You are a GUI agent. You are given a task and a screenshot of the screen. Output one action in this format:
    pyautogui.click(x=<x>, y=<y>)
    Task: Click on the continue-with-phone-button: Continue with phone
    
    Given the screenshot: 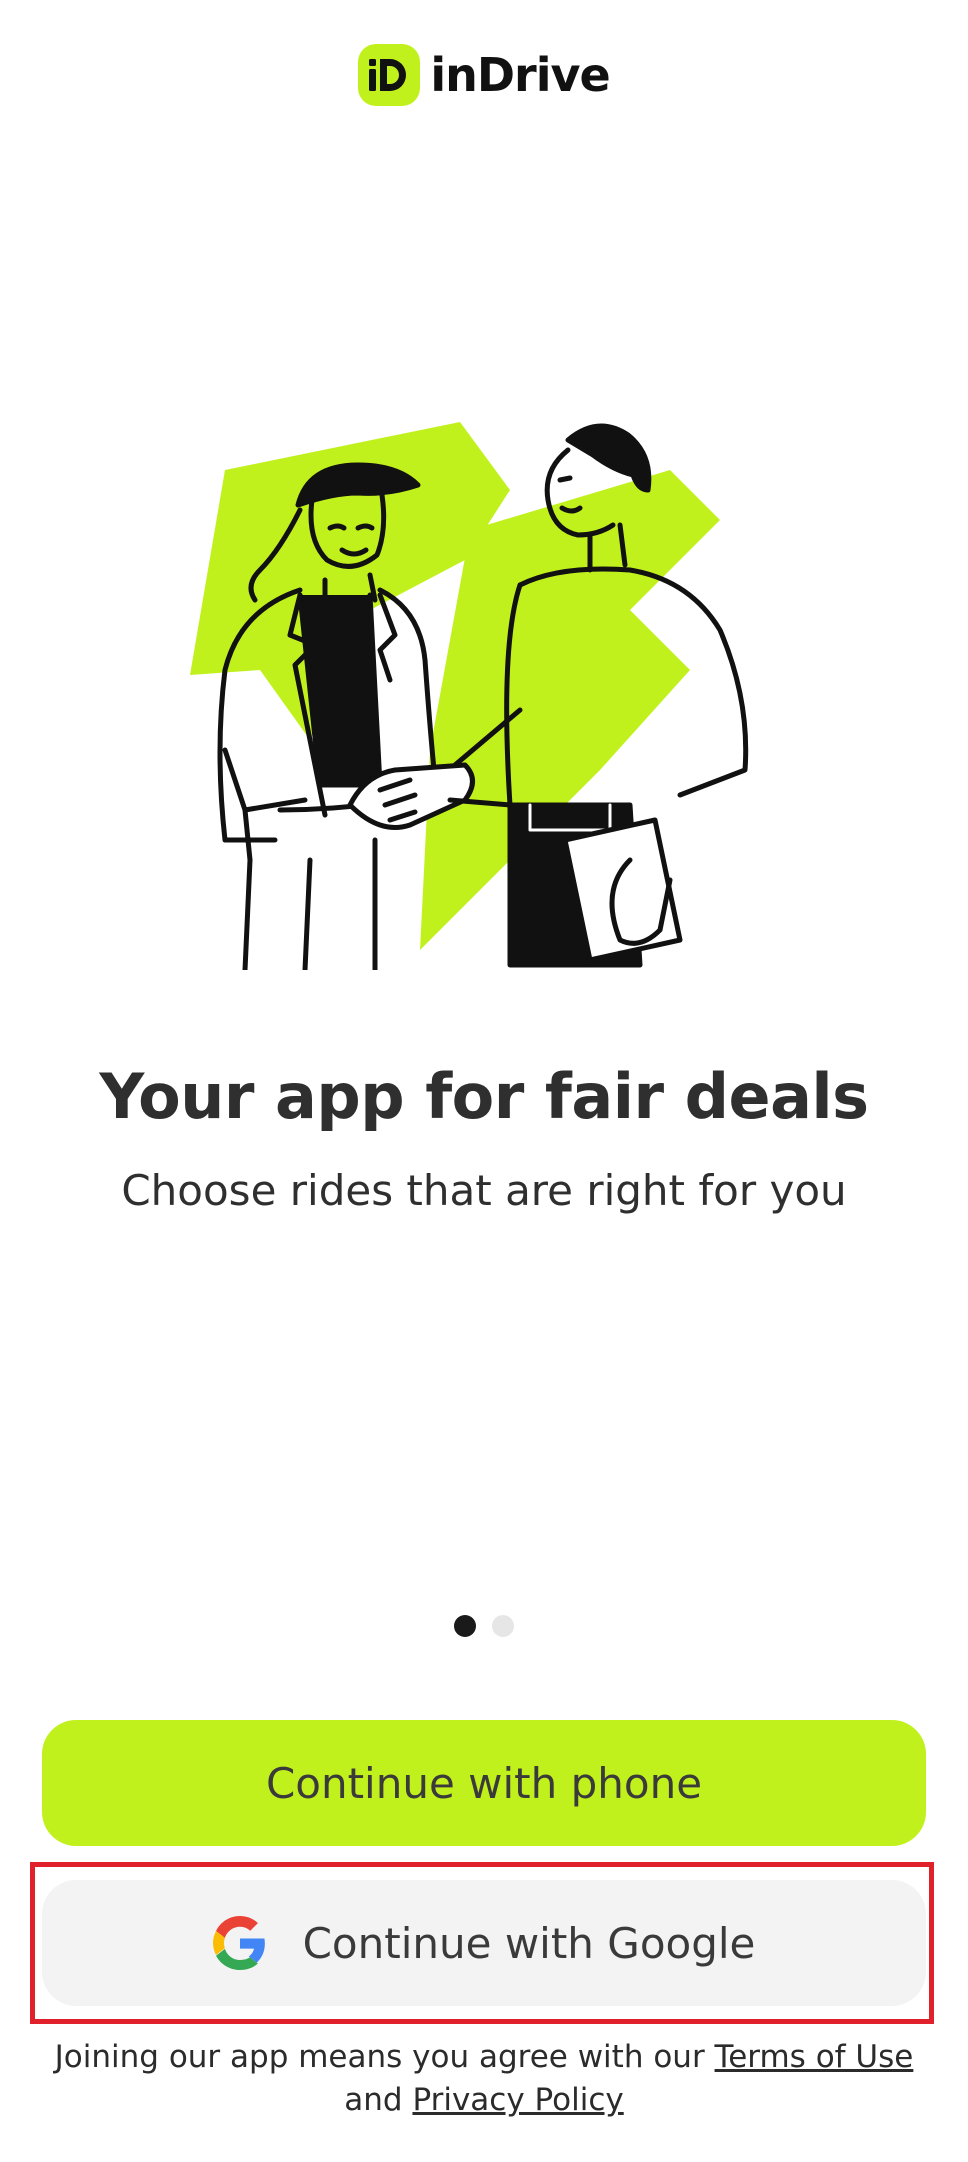 What is the action you would take?
    pyautogui.click(x=484, y=1783)
    